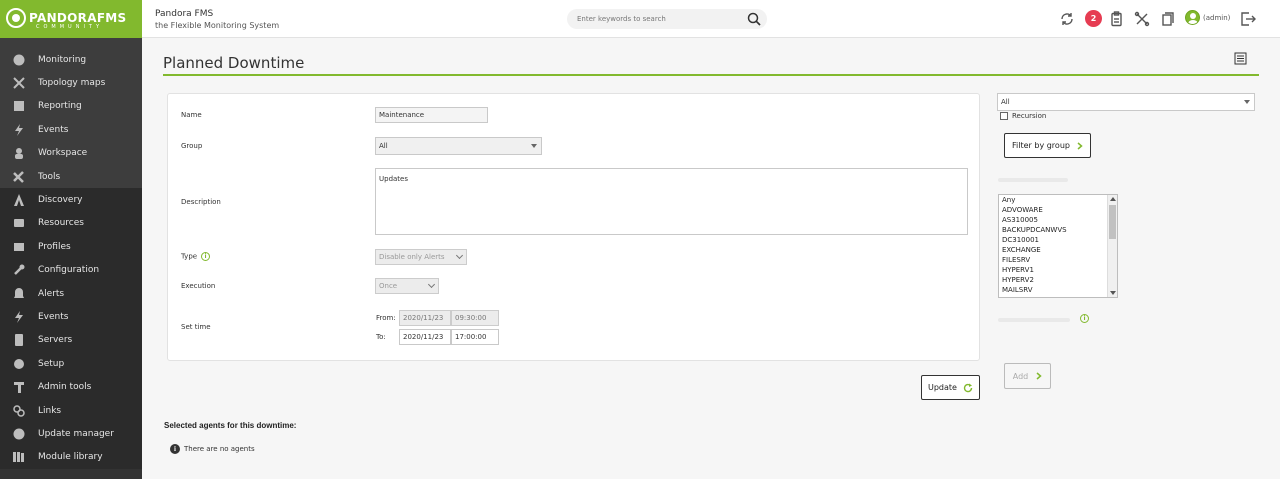 The height and width of the screenshot is (479, 1280). Describe the element at coordinates (458, 146) in the screenshot. I see `group-select: All` at that location.